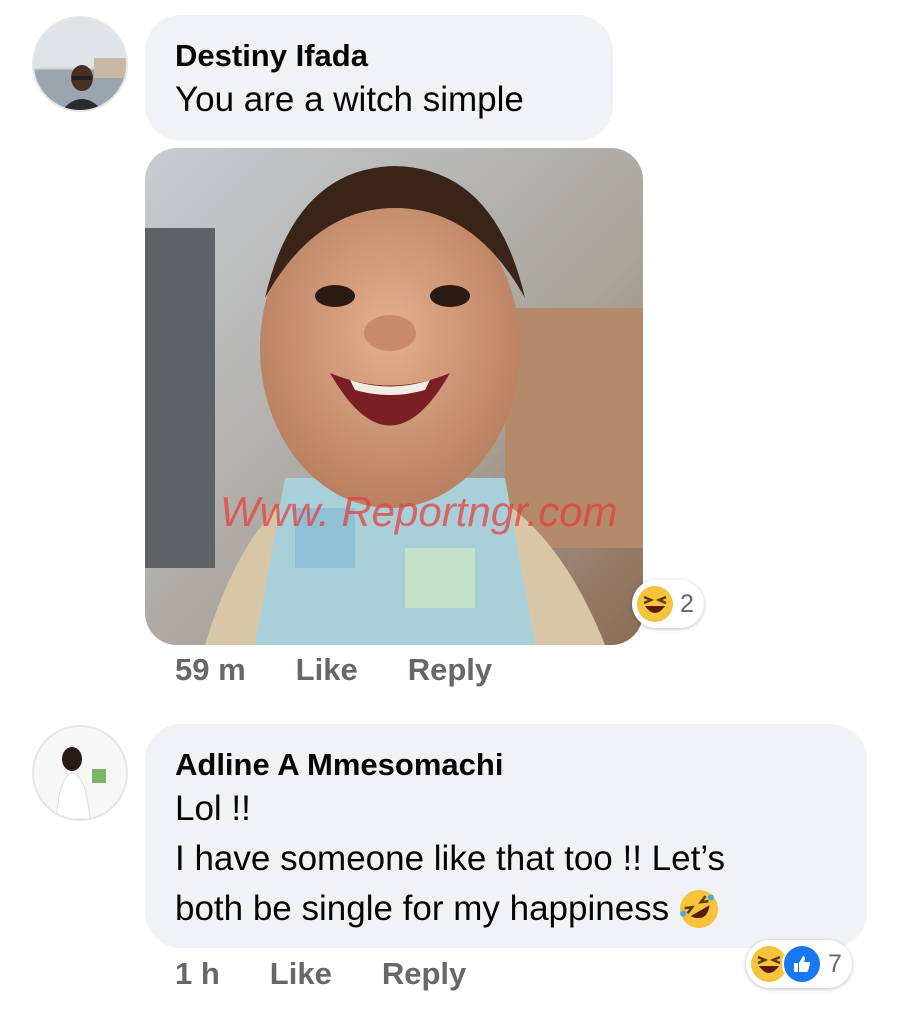 The image size is (897, 1024). Describe the element at coordinates (197, 973) in the screenshot. I see `comment-timestamp: 1 h` at that location.